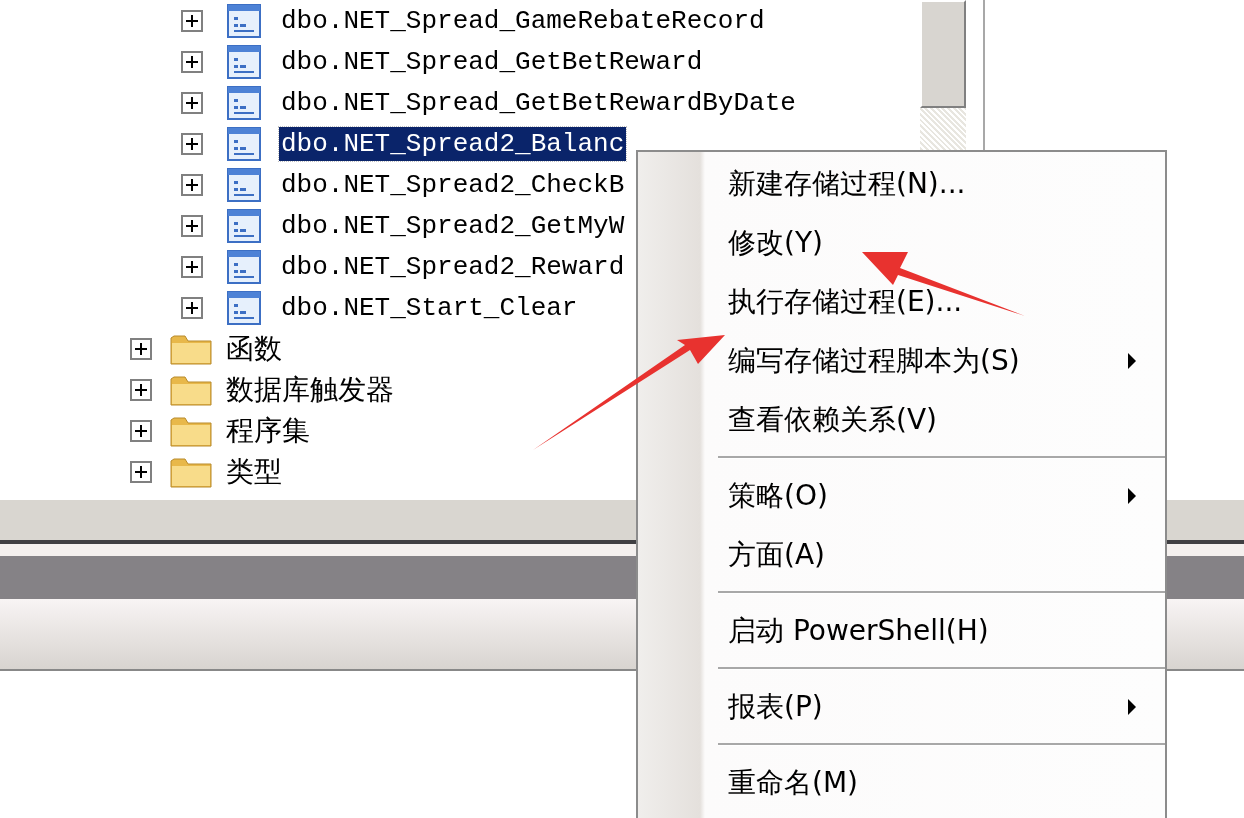  Describe the element at coordinates (793, 782) in the screenshot. I see `menu-item: 重命名(M)` at that location.